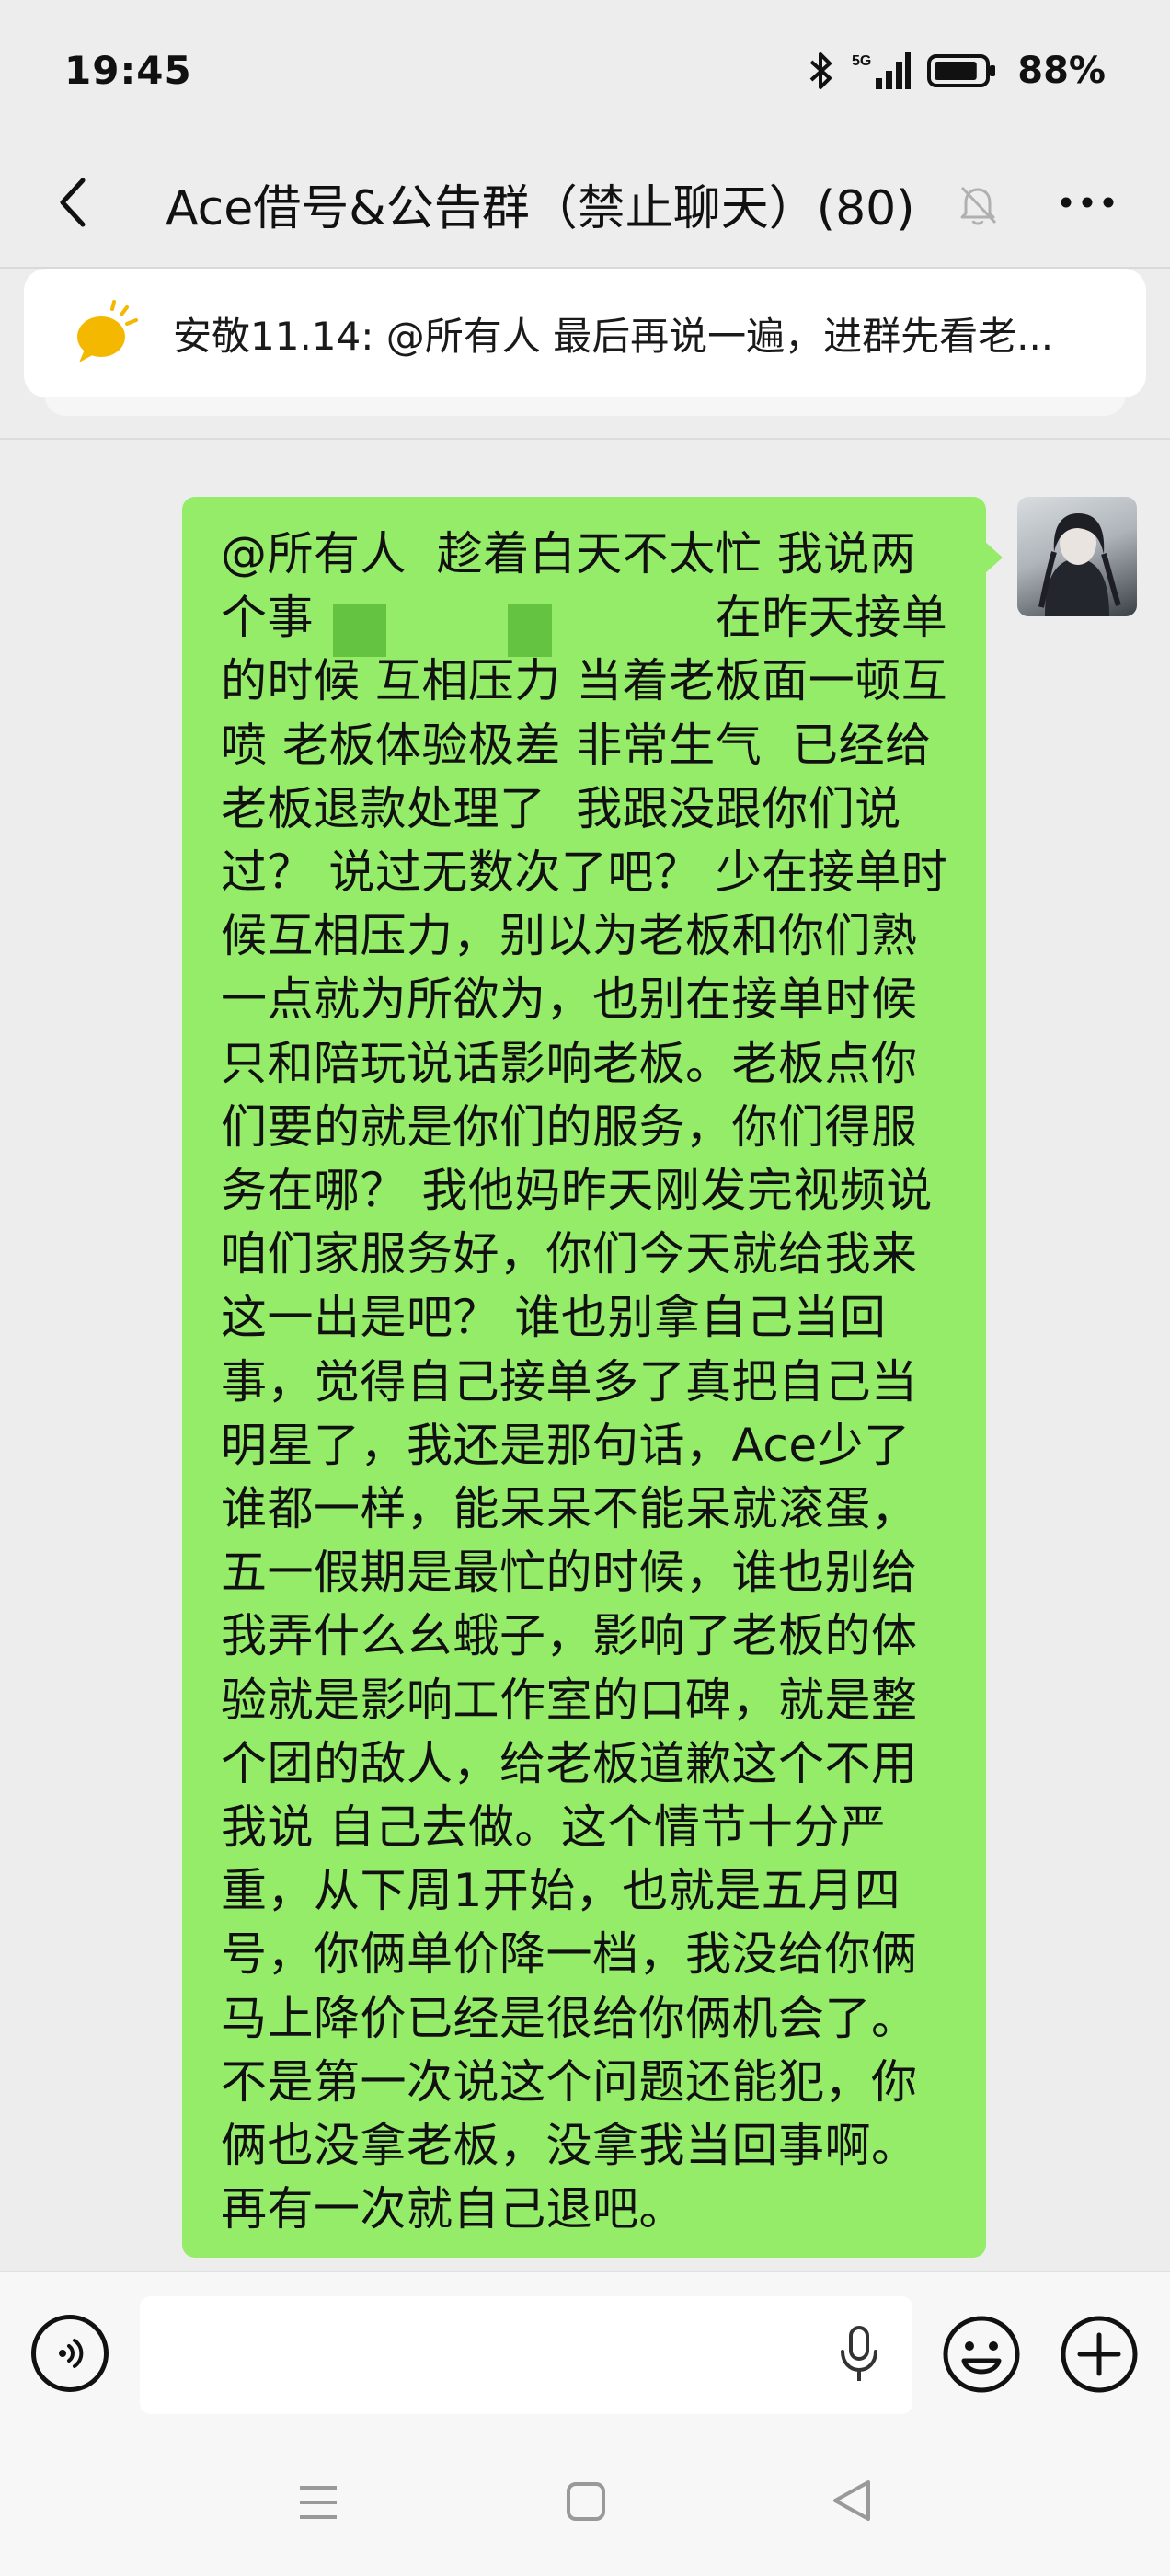 The width and height of the screenshot is (1170, 2576). Describe the element at coordinates (128, 70) in the screenshot. I see `status-time: 19:45` at that location.